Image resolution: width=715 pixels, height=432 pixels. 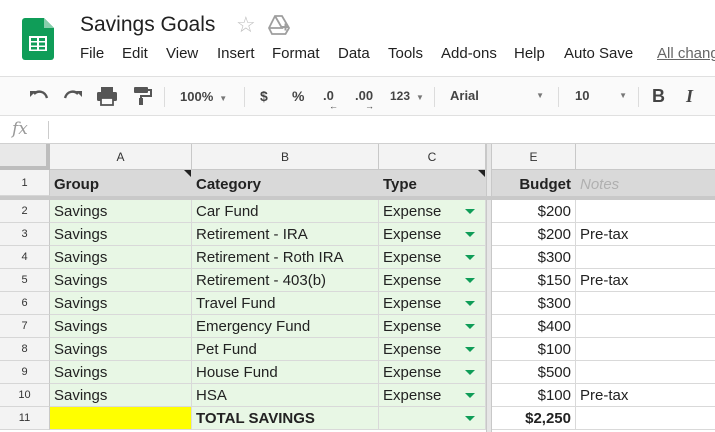 I want to click on cell-category: Retirement - 403(b), so click(x=285, y=280).